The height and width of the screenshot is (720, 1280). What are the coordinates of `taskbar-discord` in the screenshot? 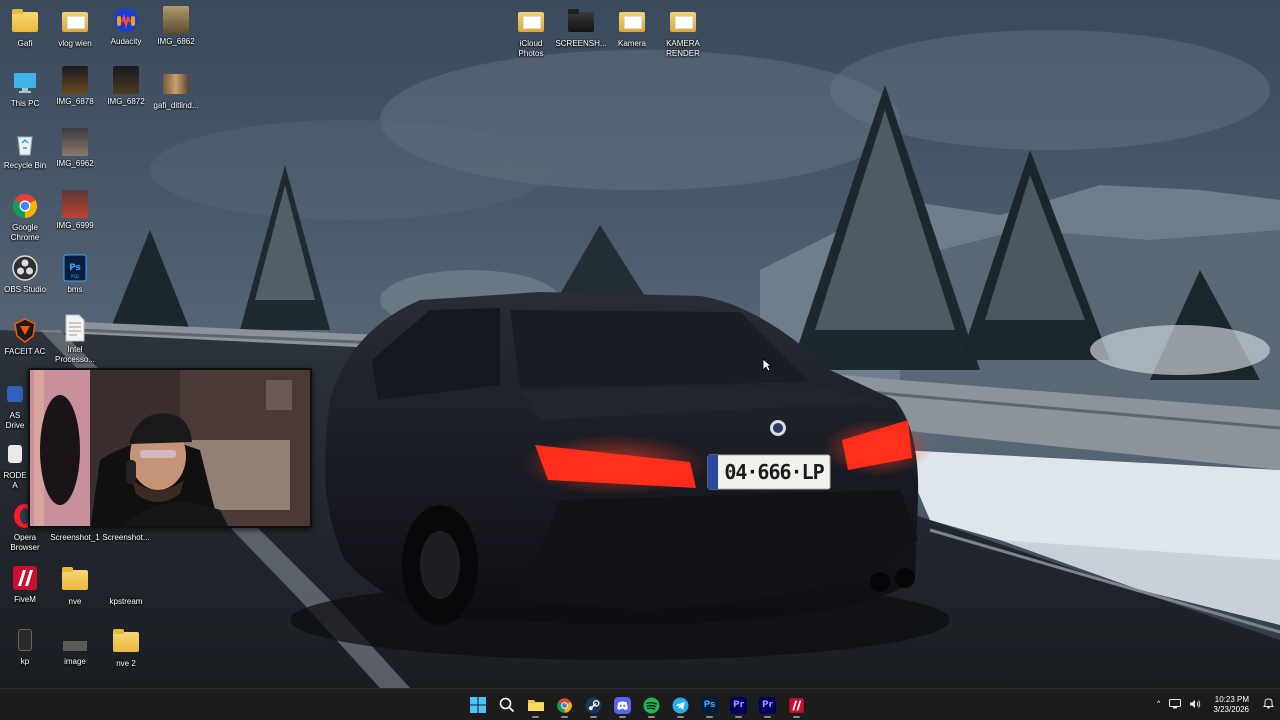 It's located at (622, 705).